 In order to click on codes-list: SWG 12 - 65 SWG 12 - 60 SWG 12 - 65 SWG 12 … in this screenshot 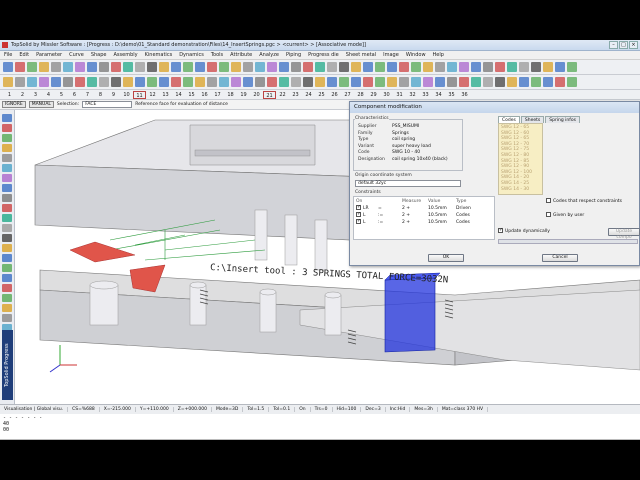, I will do `click(520, 159)`.